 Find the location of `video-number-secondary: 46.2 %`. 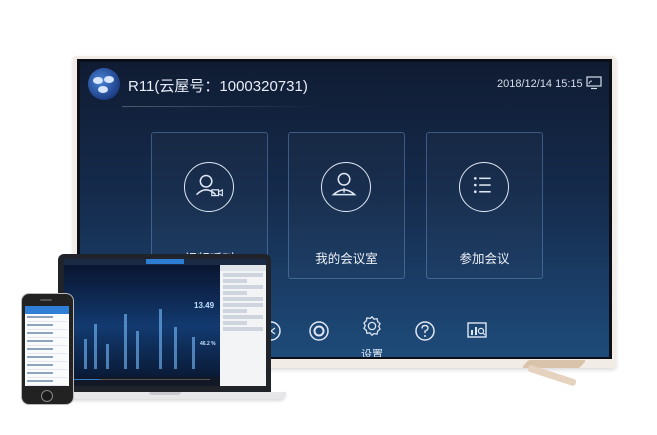

video-number-secondary: 46.2 % is located at coordinates (208, 344).